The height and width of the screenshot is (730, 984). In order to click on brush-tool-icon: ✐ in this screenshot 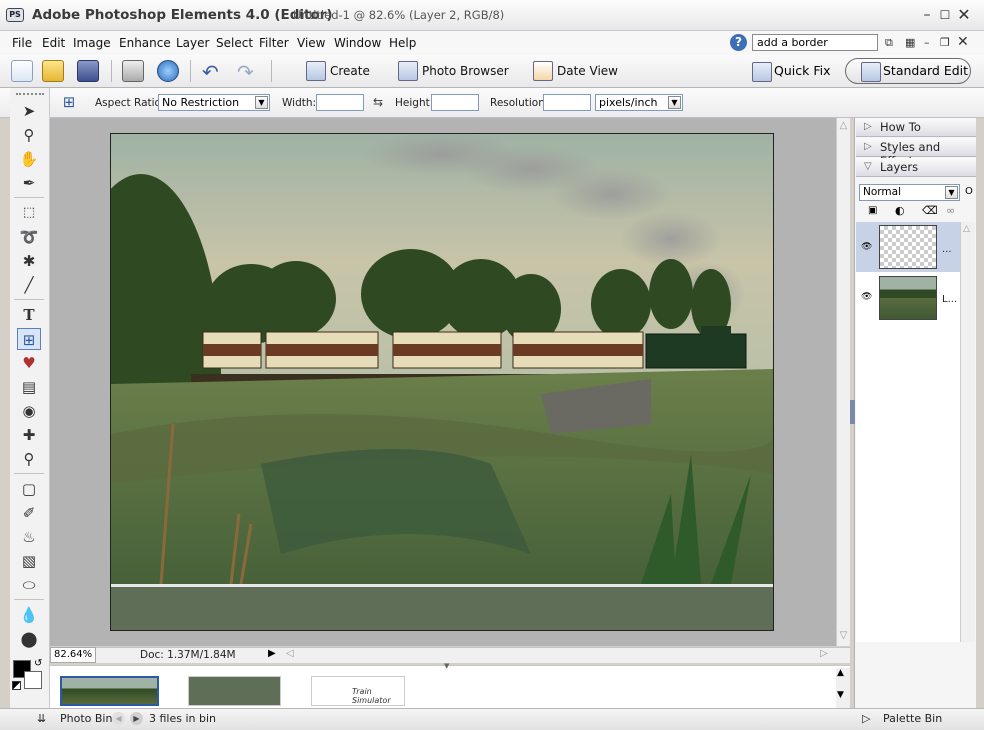, I will do `click(29, 513)`.